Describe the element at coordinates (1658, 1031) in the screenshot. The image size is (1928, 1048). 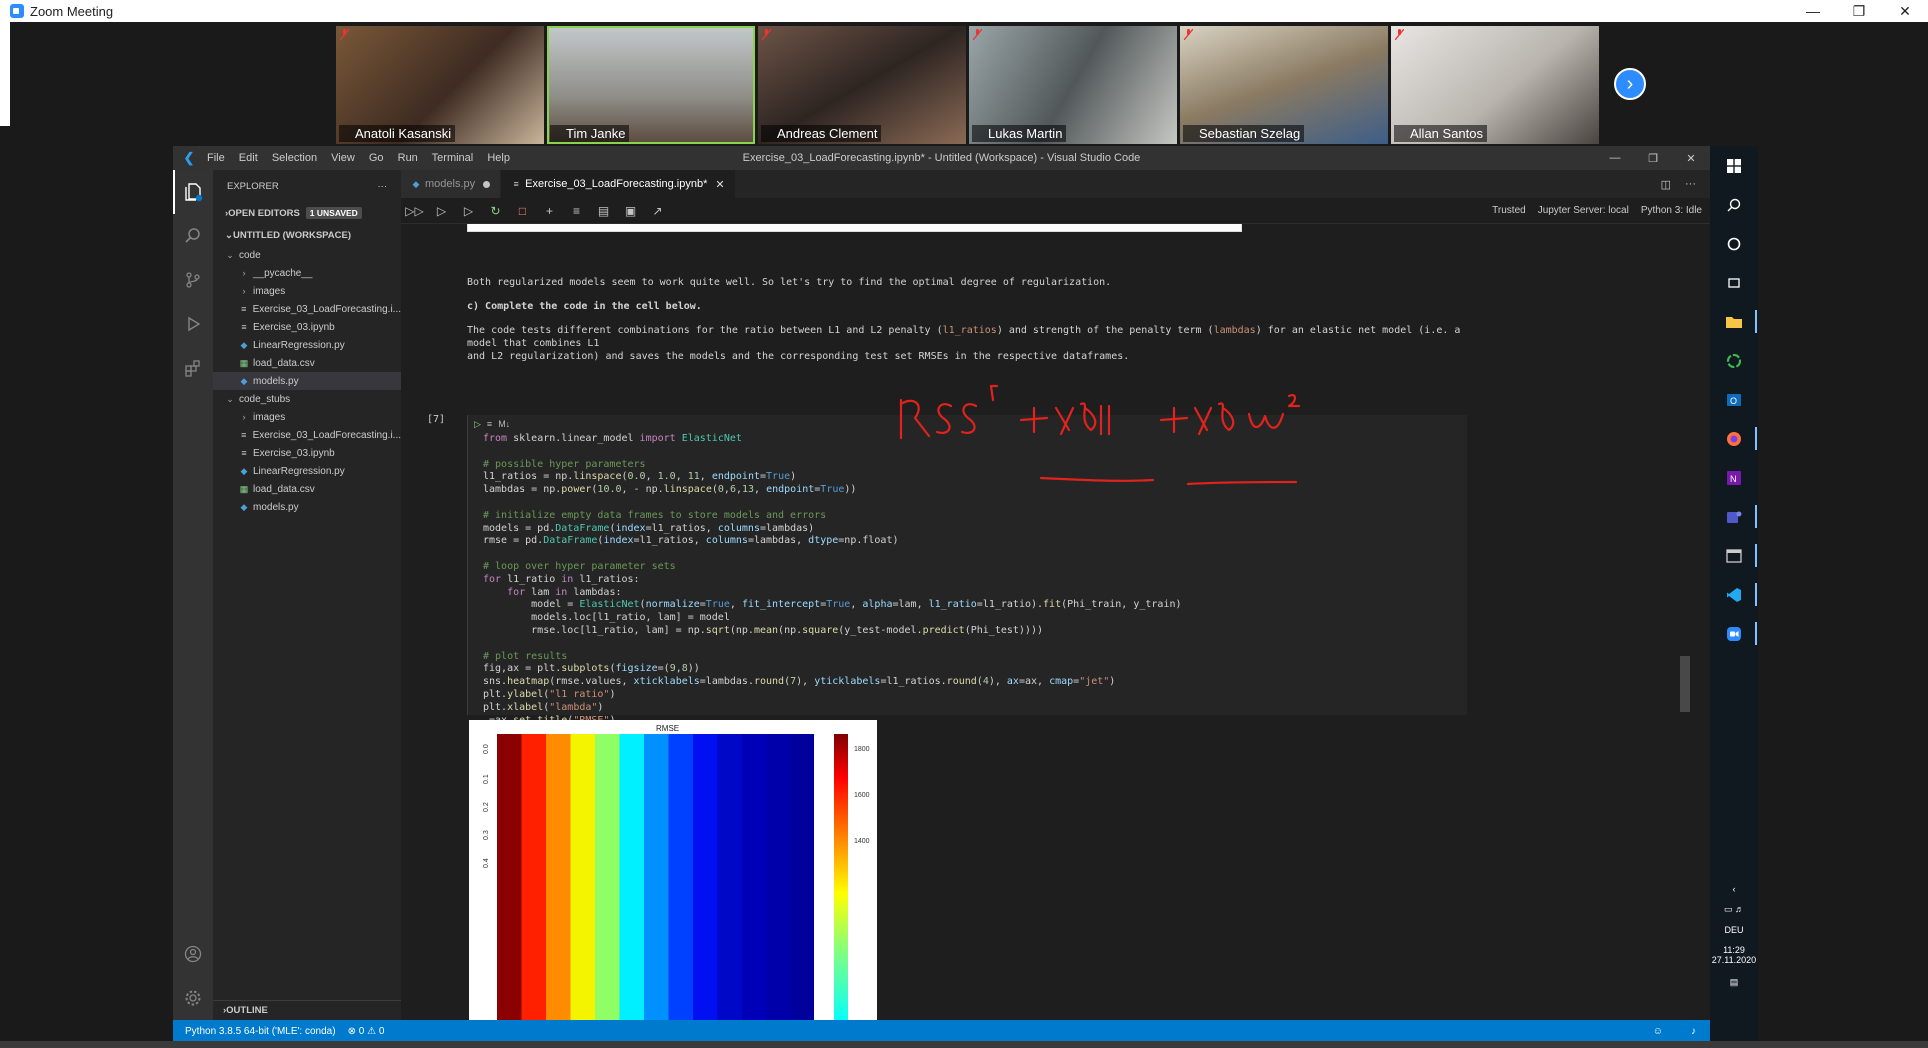
I see `feedback-icon: ☺` at that location.